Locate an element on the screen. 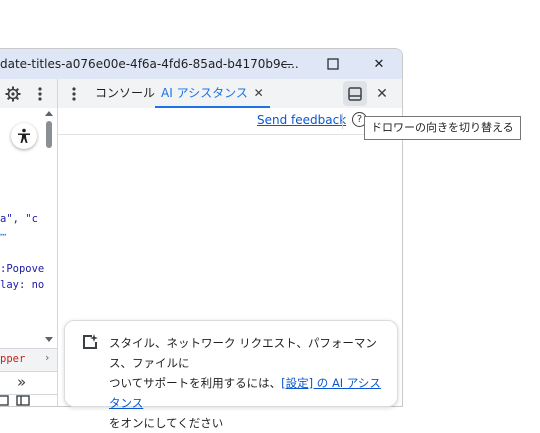 The image size is (540, 433). more-tabs-icon: » is located at coordinates (21, 382).